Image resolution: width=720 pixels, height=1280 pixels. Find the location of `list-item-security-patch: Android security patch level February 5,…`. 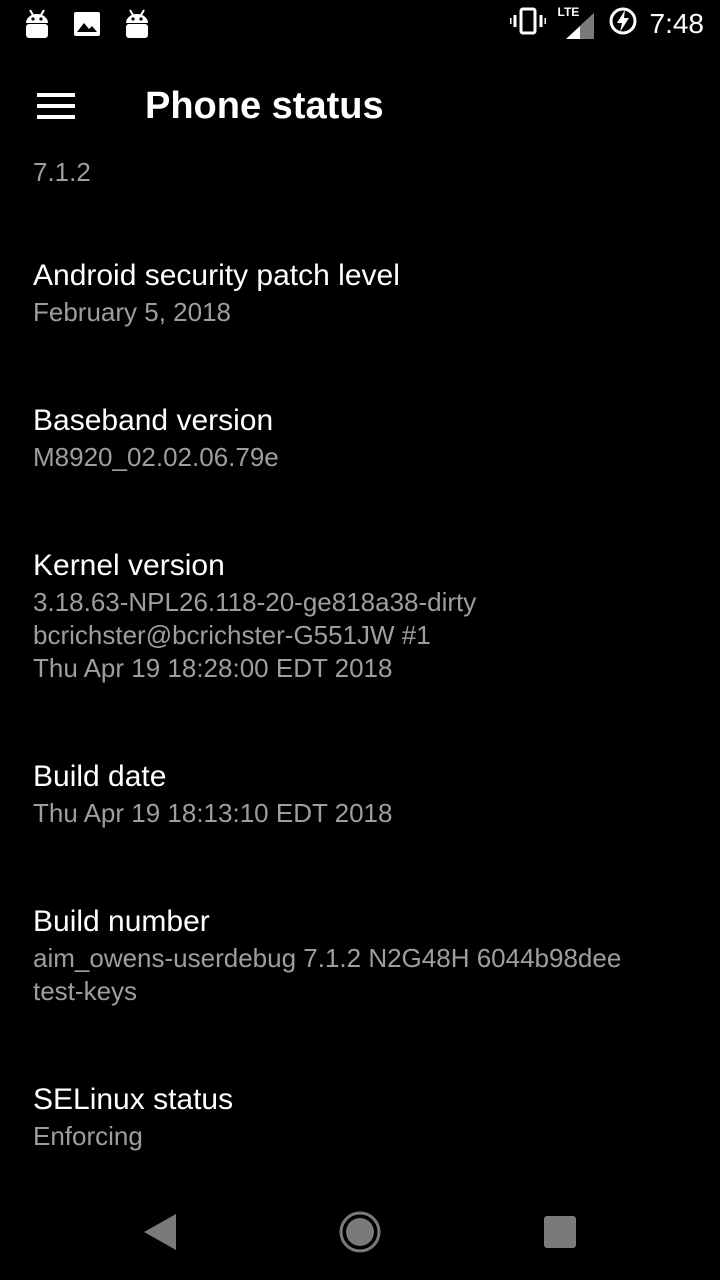

list-item-security-patch: Android security patch level February 5,… is located at coordinates (363, 292).